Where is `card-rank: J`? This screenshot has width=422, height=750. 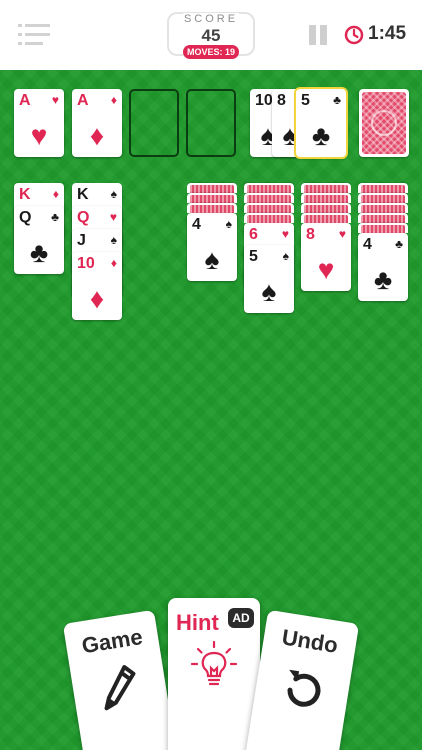
card-rank: J is located at coordinates (81, 240).